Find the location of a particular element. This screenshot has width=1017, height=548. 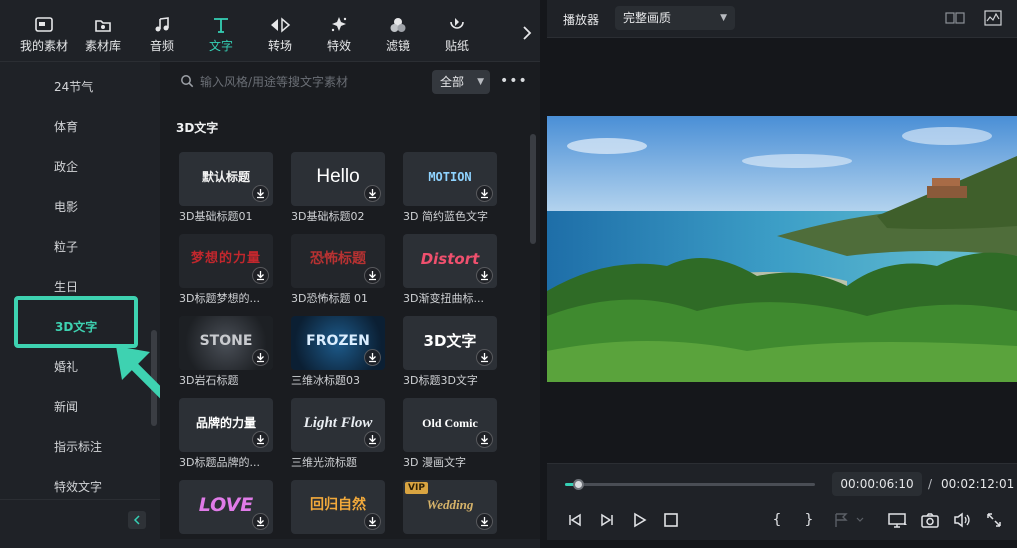

content-scrollbar is located at coordinates (533, 189).